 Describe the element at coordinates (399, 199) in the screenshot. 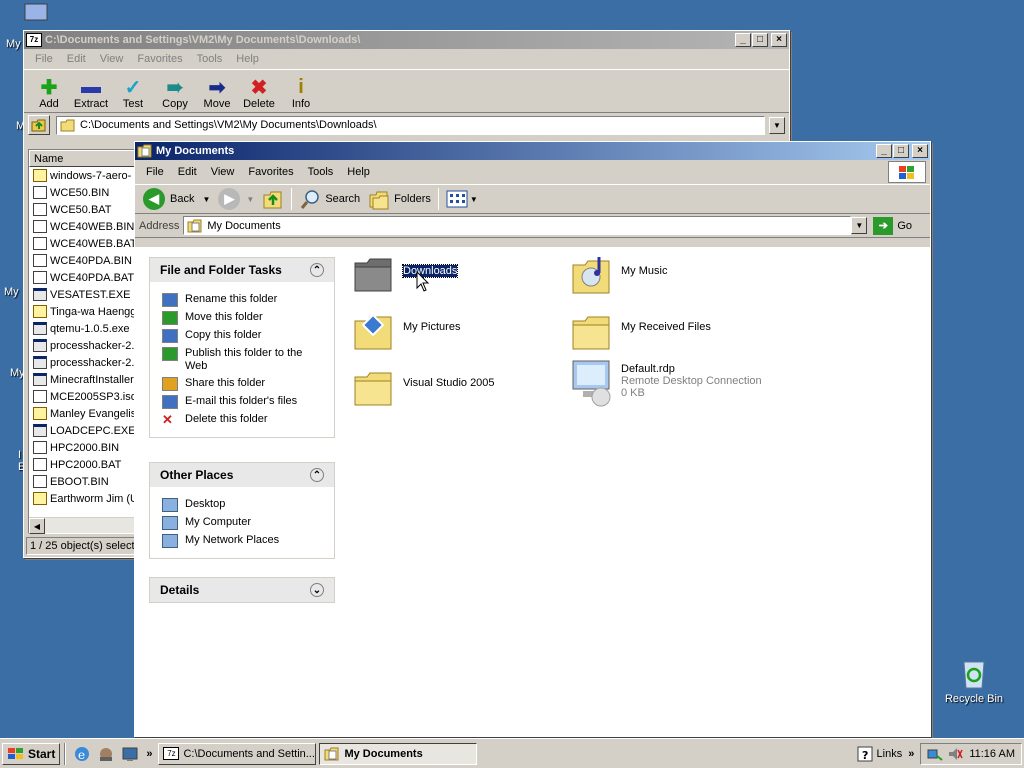

I see `folders-button: Folders` at that location.